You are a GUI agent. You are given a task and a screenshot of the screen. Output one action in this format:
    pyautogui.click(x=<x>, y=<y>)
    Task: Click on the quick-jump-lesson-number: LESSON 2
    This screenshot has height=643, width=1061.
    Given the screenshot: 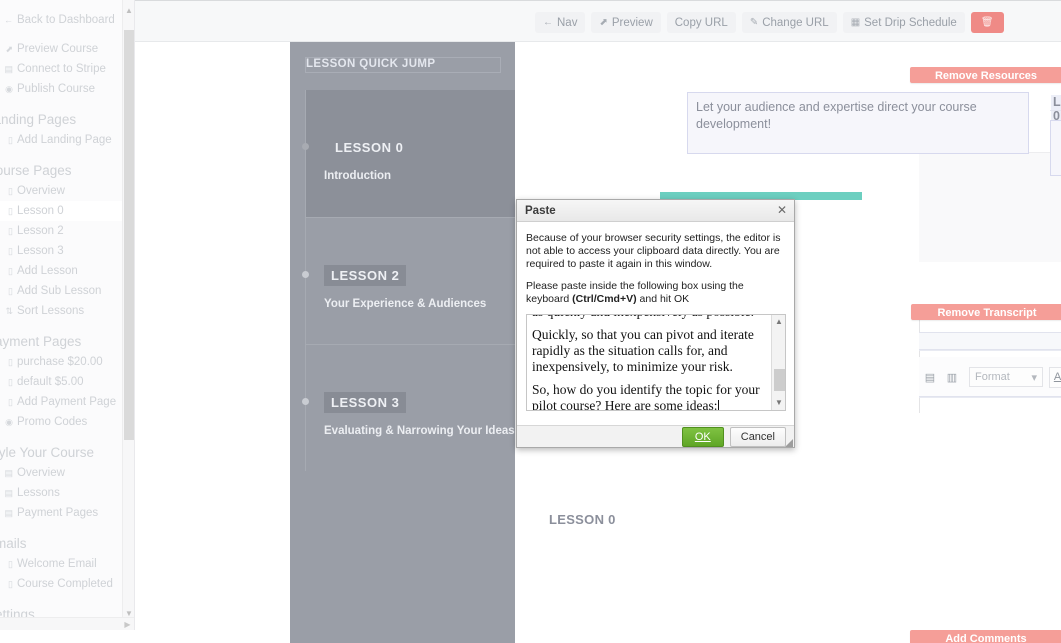 What is the action you would take?
    pyautogui.click(x=365, y=275)
    